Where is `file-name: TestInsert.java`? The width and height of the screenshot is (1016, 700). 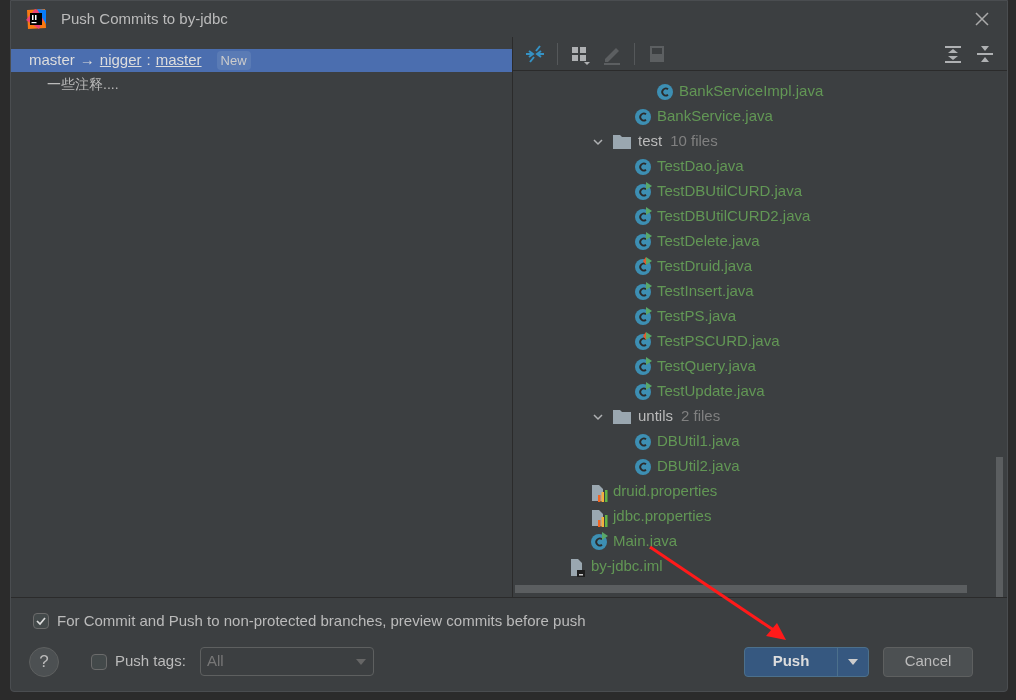
file-name: TestInsert.java is located at coordinates (705, 291).